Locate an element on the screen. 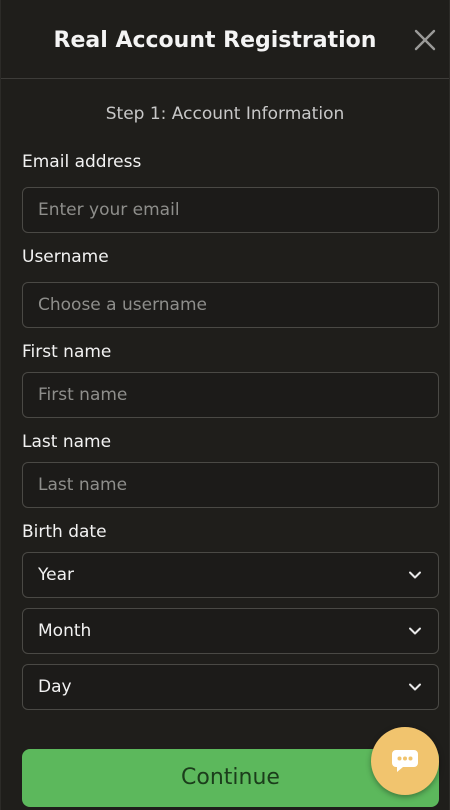  last-name-field-wrapper is located at coordinates (230, 485).